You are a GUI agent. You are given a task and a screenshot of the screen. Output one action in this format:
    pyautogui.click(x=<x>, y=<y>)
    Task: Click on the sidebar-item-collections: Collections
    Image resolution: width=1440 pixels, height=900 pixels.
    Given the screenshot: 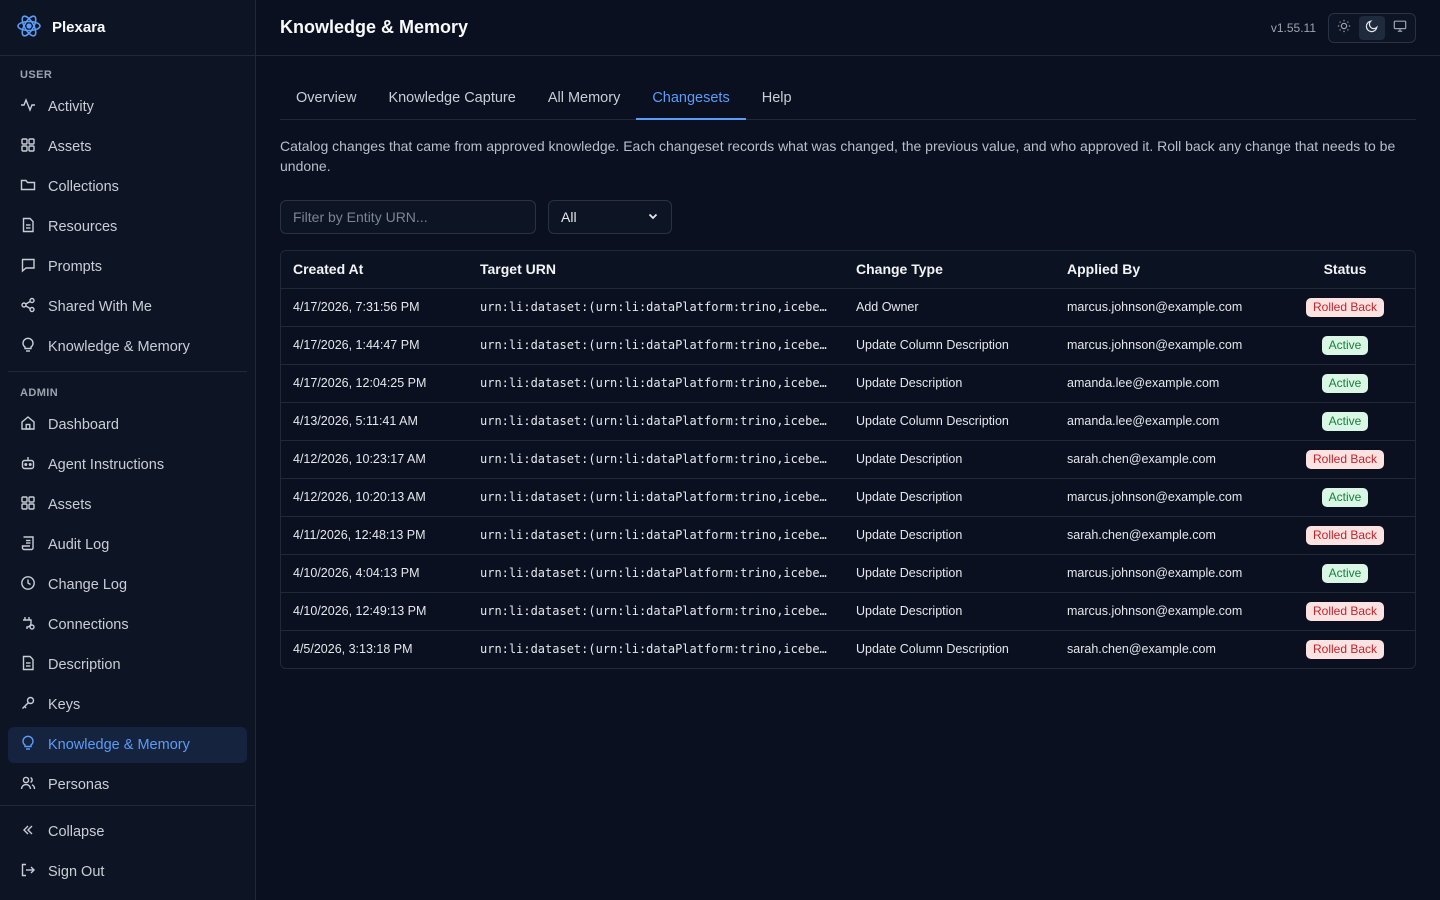 What is the action you would take?
    pyautogui.click(x=127, y=187)
    